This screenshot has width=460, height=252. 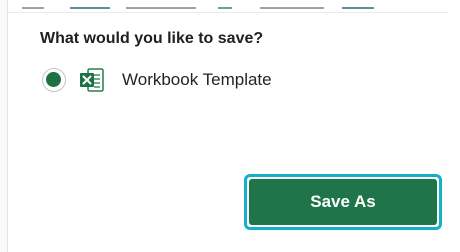 I want to click on excel-file-icon, so click(x=92, y=80).